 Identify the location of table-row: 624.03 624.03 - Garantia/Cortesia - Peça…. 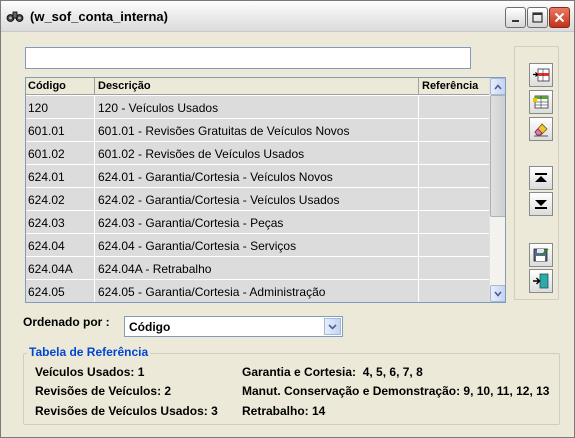
(258, 222).